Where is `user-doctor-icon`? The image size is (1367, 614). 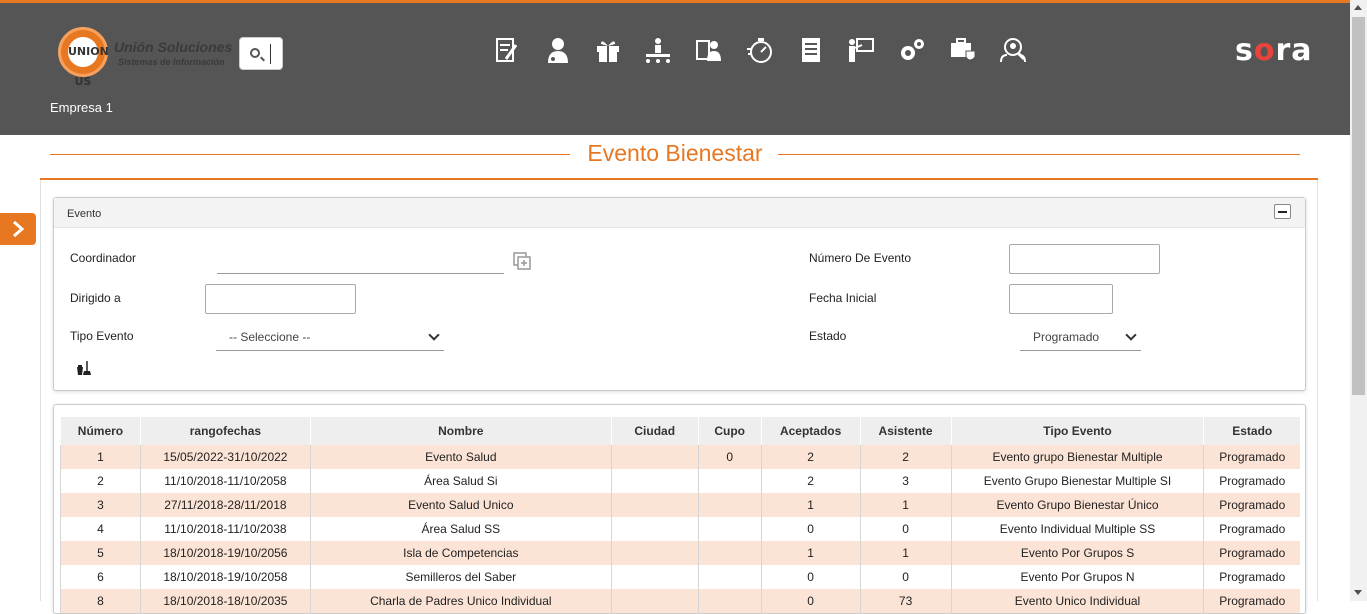
user-doctor-icon is located at coordinates (558, 50).